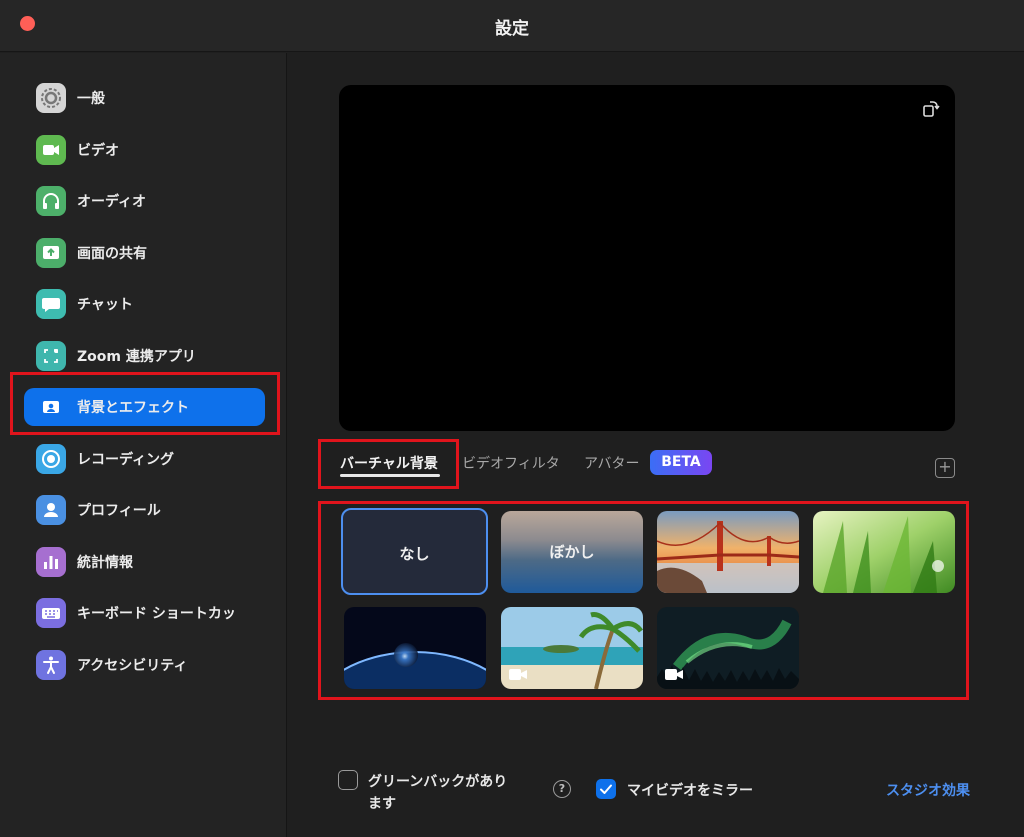 The image size is (1024, 837). I want to click on sidebar-item-label: 統計情報, so click(105, 562).